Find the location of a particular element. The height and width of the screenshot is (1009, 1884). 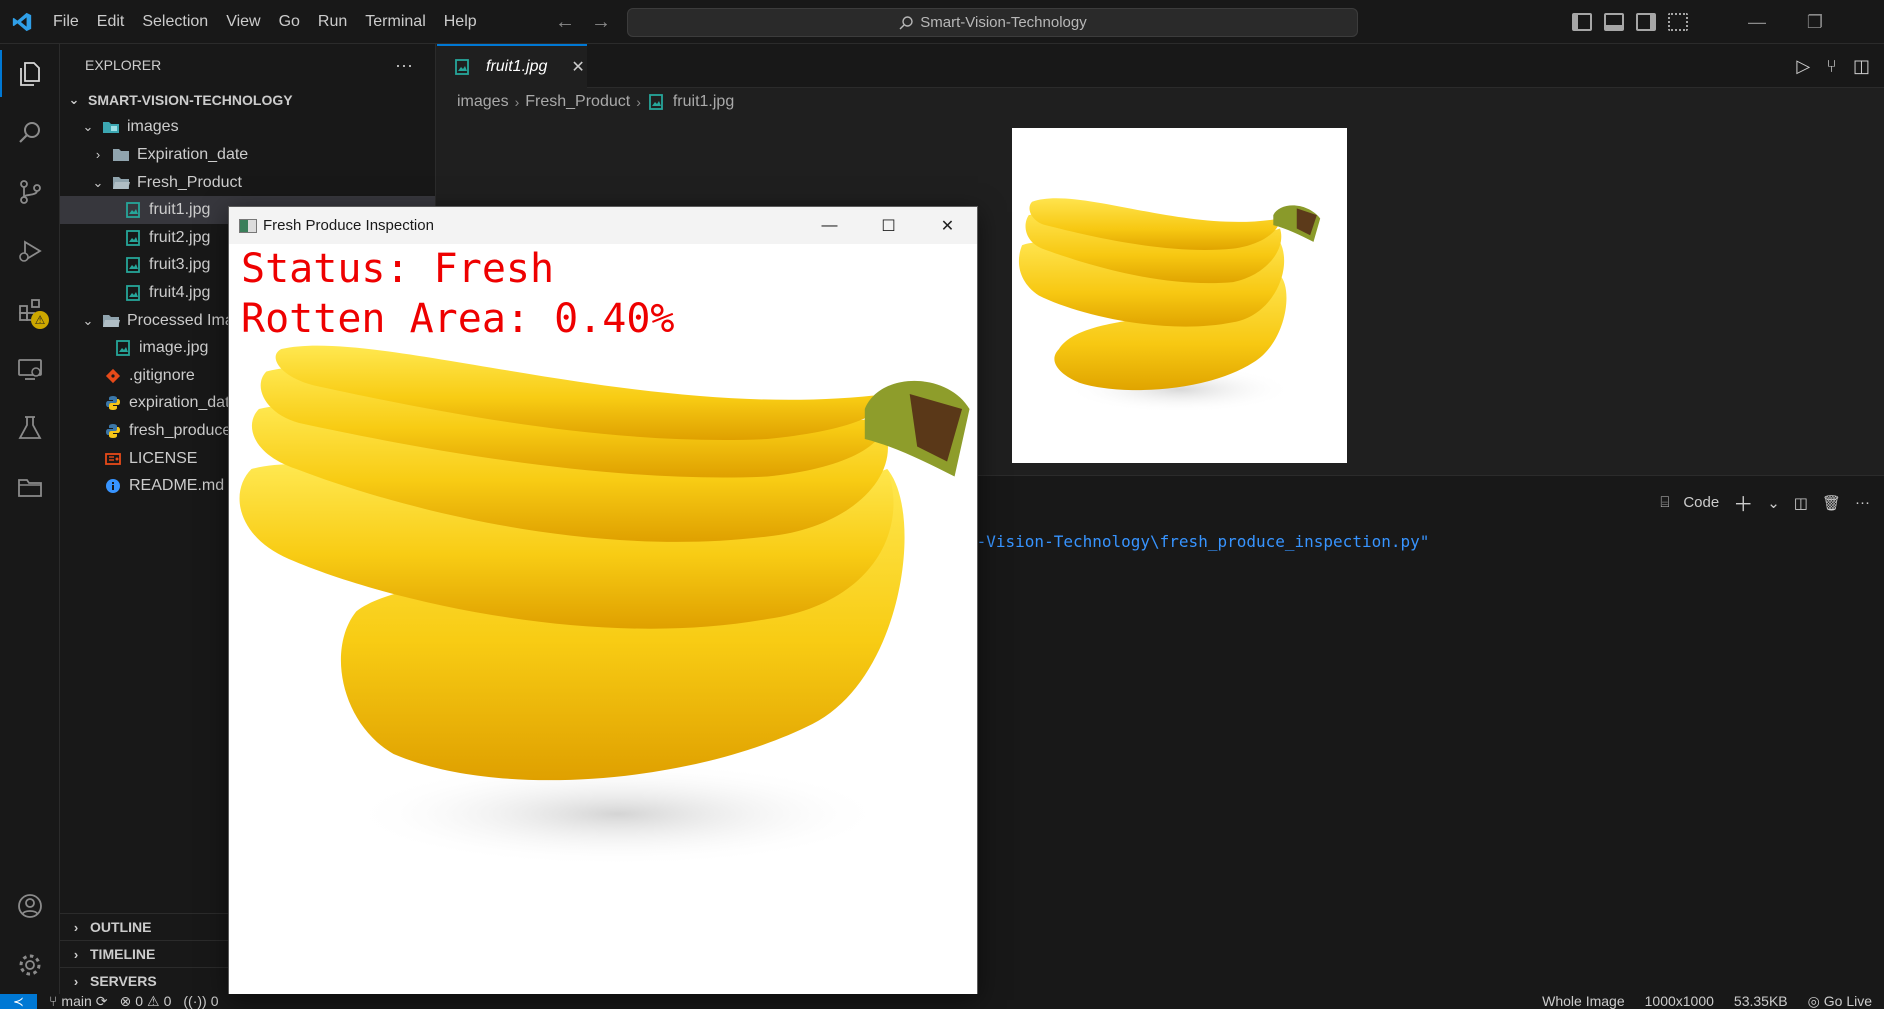

menu-selection: Selection is located at coordinates (175, 22).